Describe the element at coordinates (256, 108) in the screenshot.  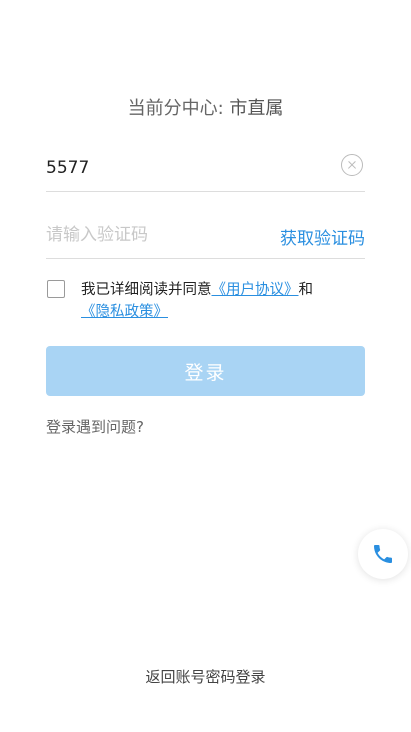
I see `branch-center-value: 市直属` at that location.